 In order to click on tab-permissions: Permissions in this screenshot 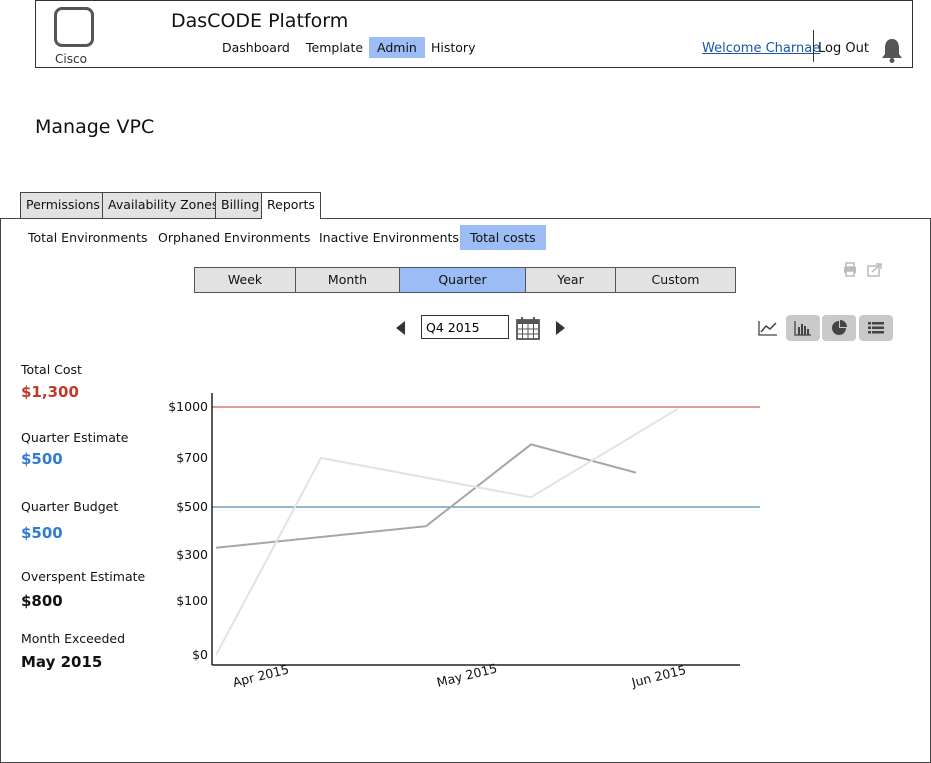, I will do `click(63, 205)`.